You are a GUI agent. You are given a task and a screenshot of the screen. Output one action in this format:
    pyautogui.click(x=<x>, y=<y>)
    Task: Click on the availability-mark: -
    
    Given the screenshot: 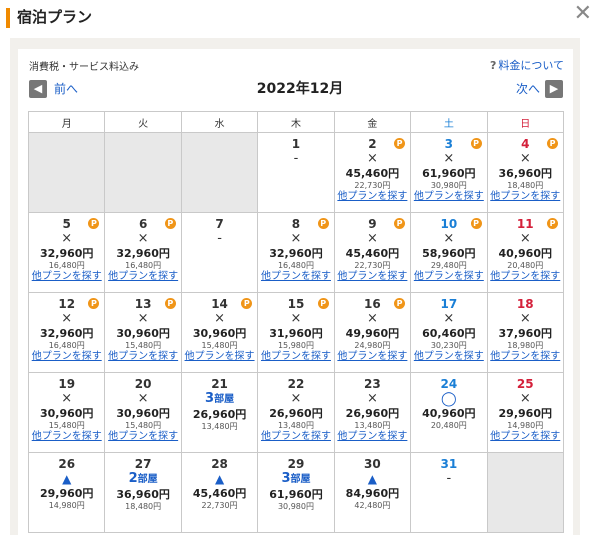 What is the action you would take?
    pyautogui.click(x=449, y=478)
    